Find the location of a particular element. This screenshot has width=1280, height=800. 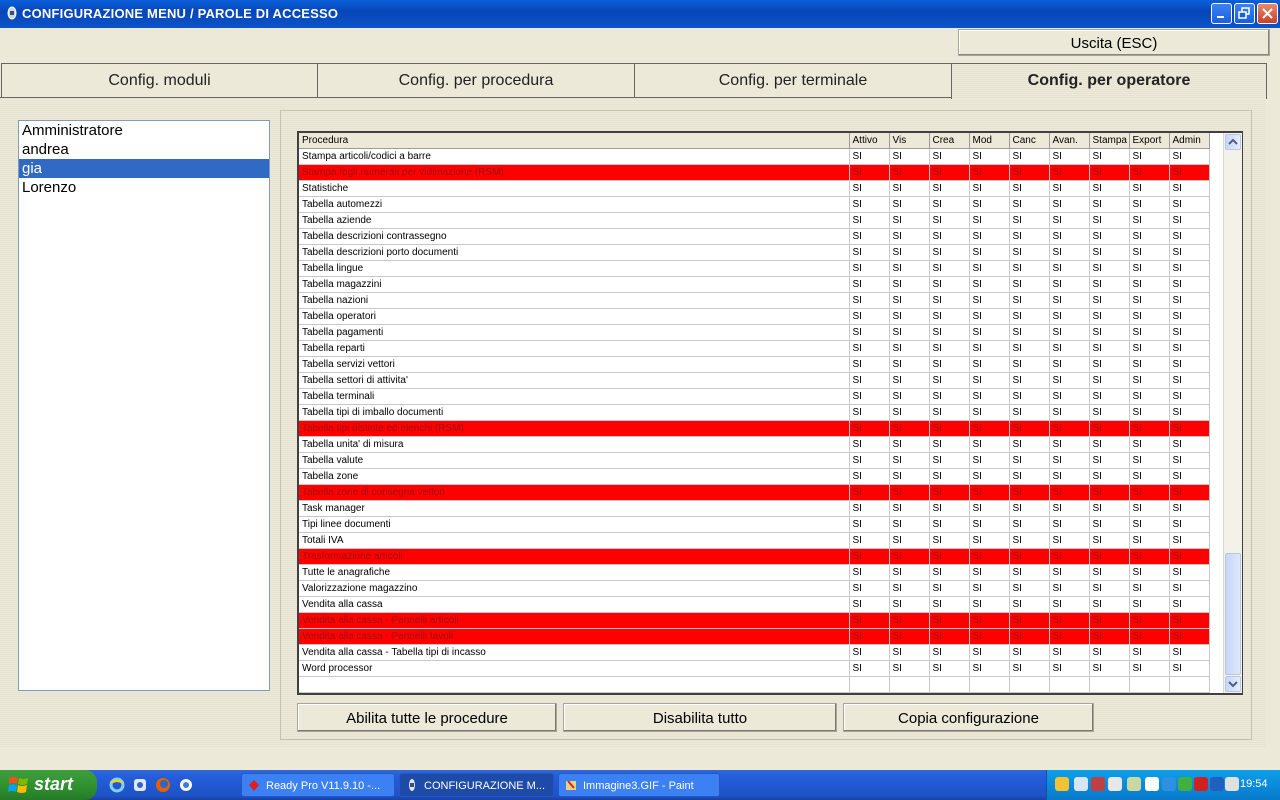

tab-config-per-operatore: Config. per operatore is located at coordinates (1109, 81).